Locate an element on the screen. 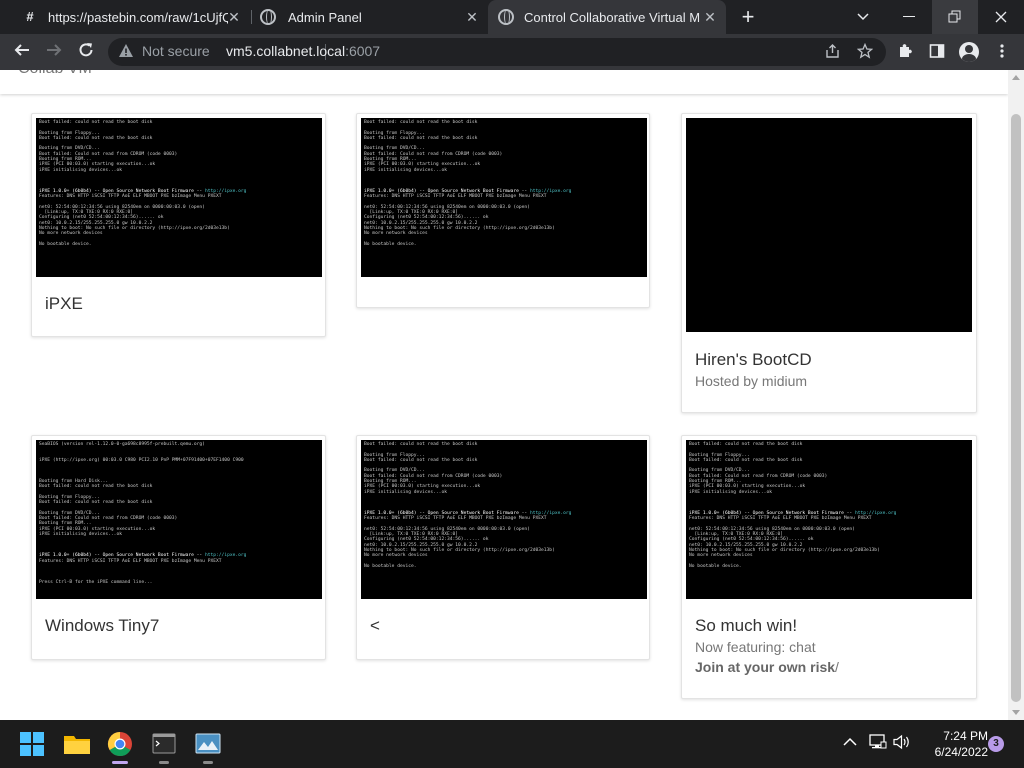  clock-time: 7:24 PM is located at coordinates (965, 736).